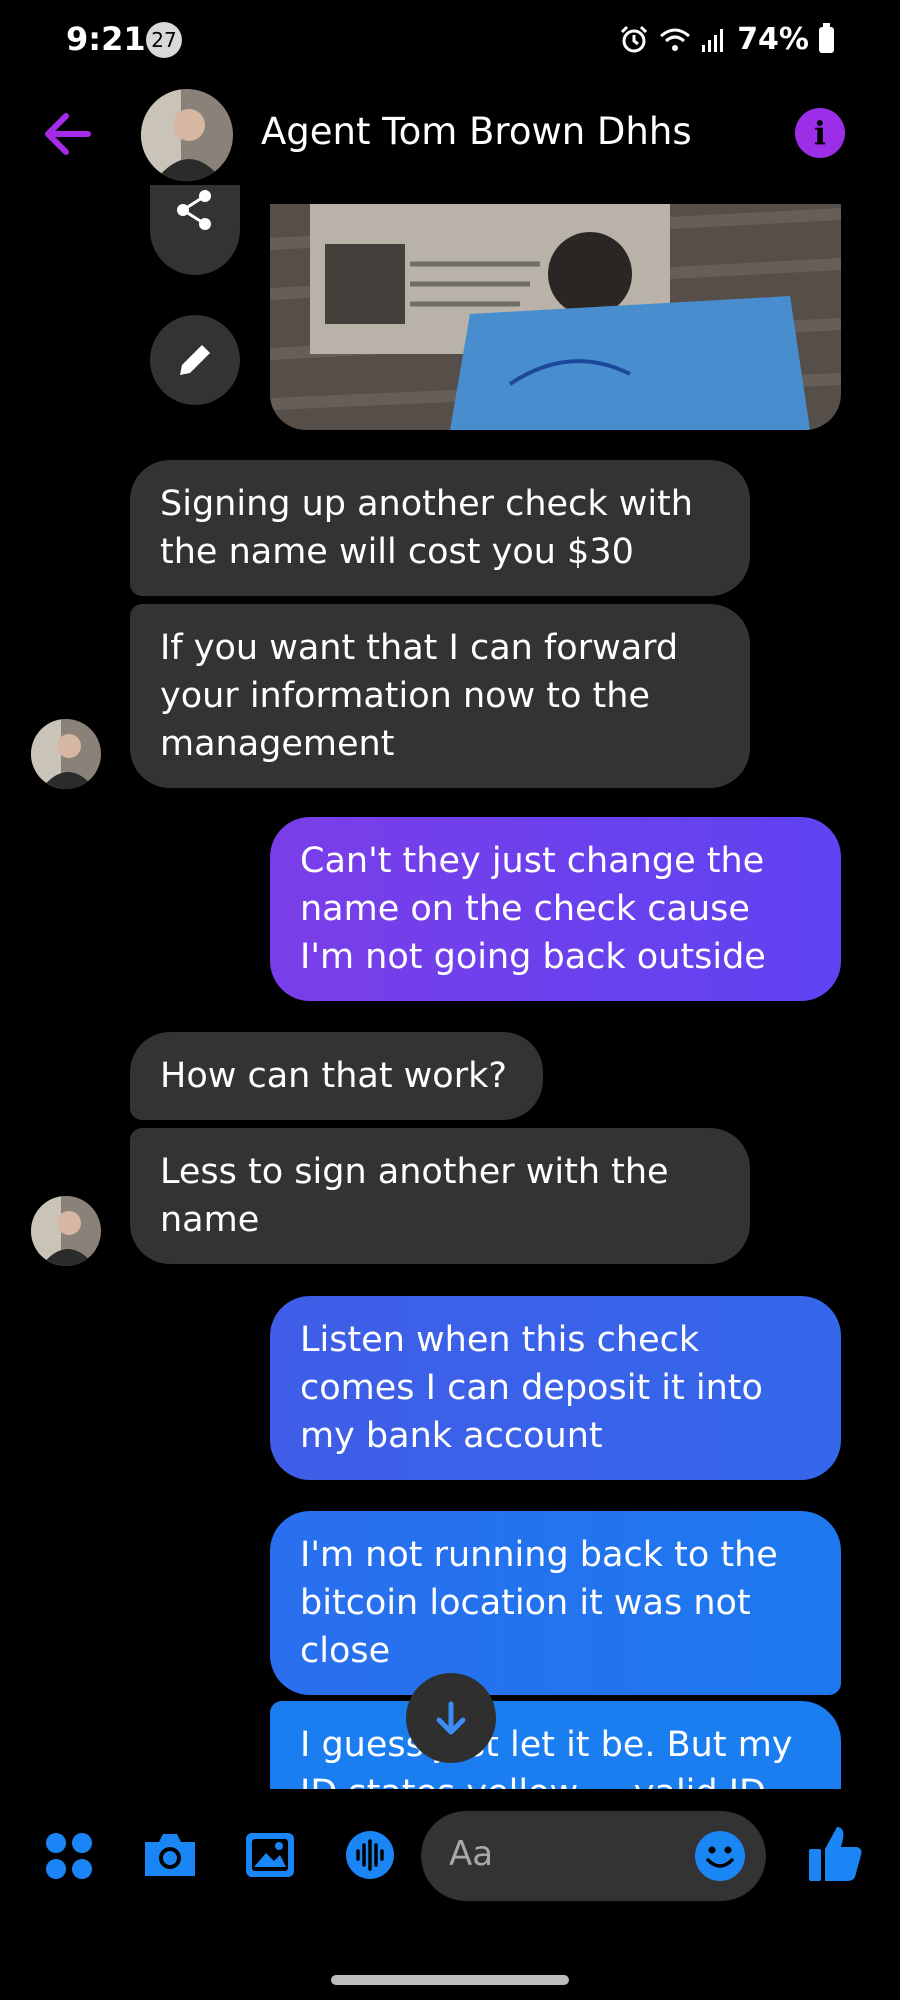  Describe the element at coordinates (634, 38) in the screenshot. I see `alarm-icon` at that location.